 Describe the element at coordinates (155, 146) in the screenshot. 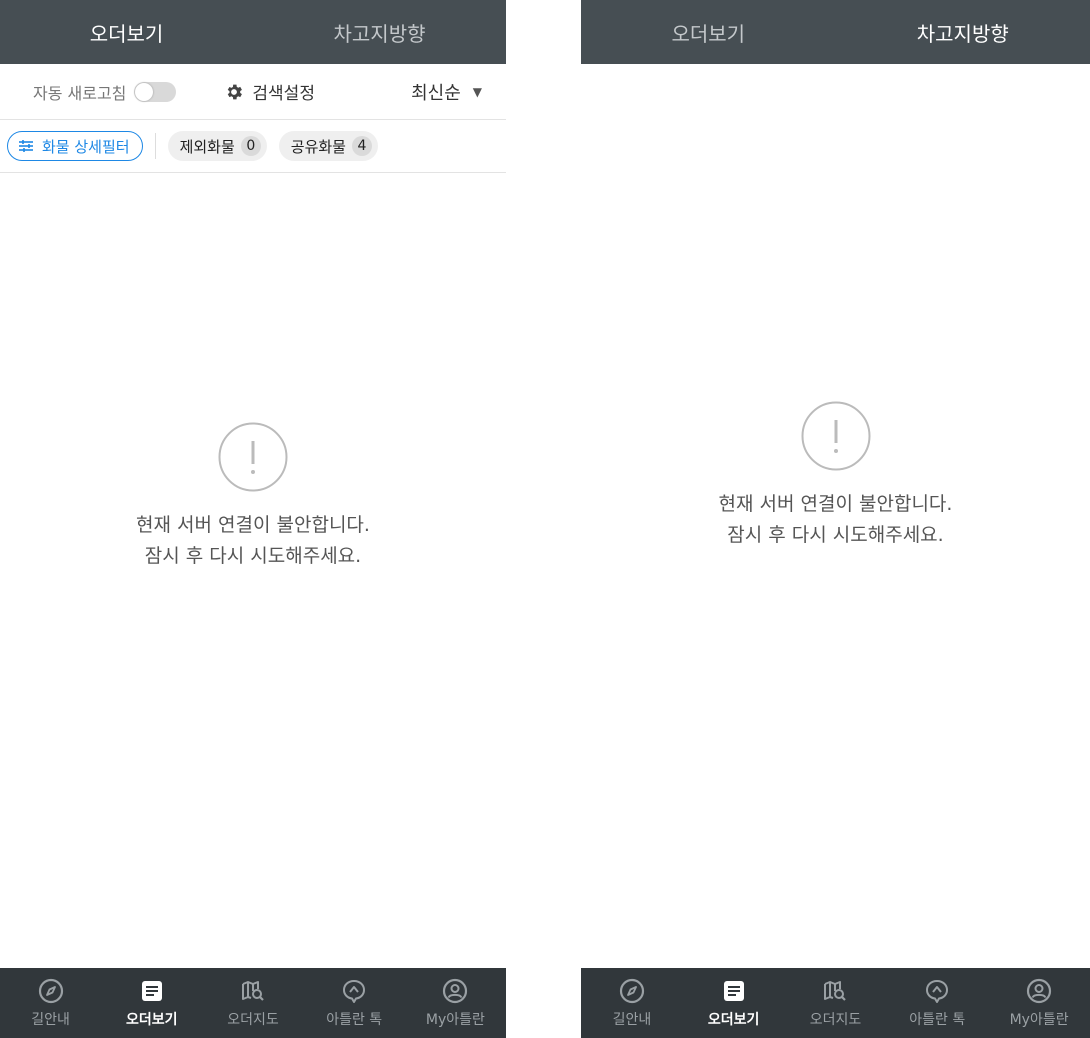

I see `divider` at that location.